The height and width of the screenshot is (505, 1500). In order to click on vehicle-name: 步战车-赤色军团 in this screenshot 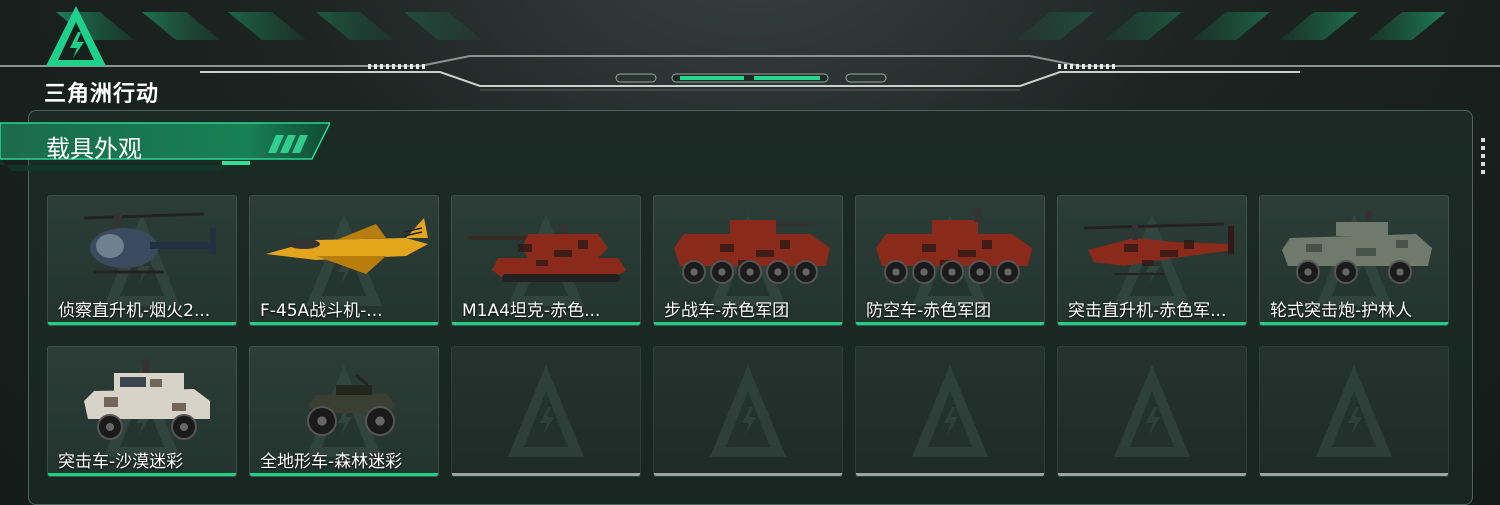, I will do `click(727, 311)`.